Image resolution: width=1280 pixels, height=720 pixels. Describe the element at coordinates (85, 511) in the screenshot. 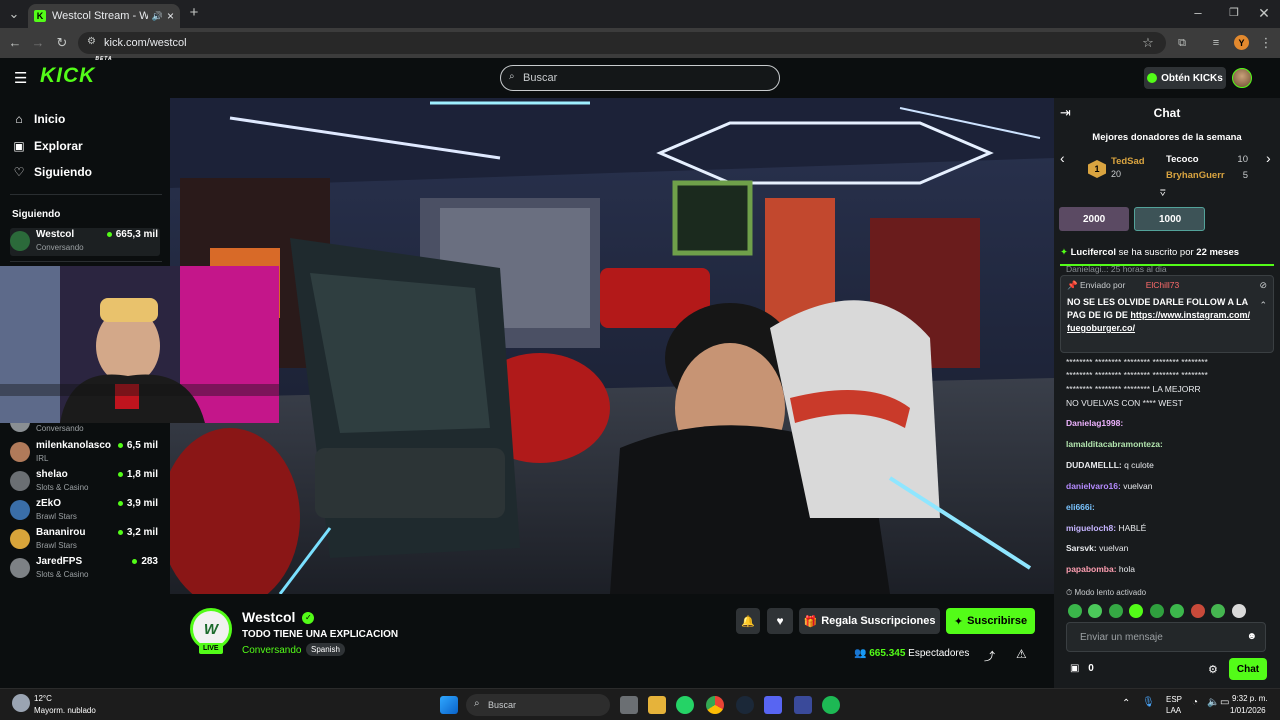

I see `sidebar-channel: zEkO Brawl Stars 3,9 mil` at that location.